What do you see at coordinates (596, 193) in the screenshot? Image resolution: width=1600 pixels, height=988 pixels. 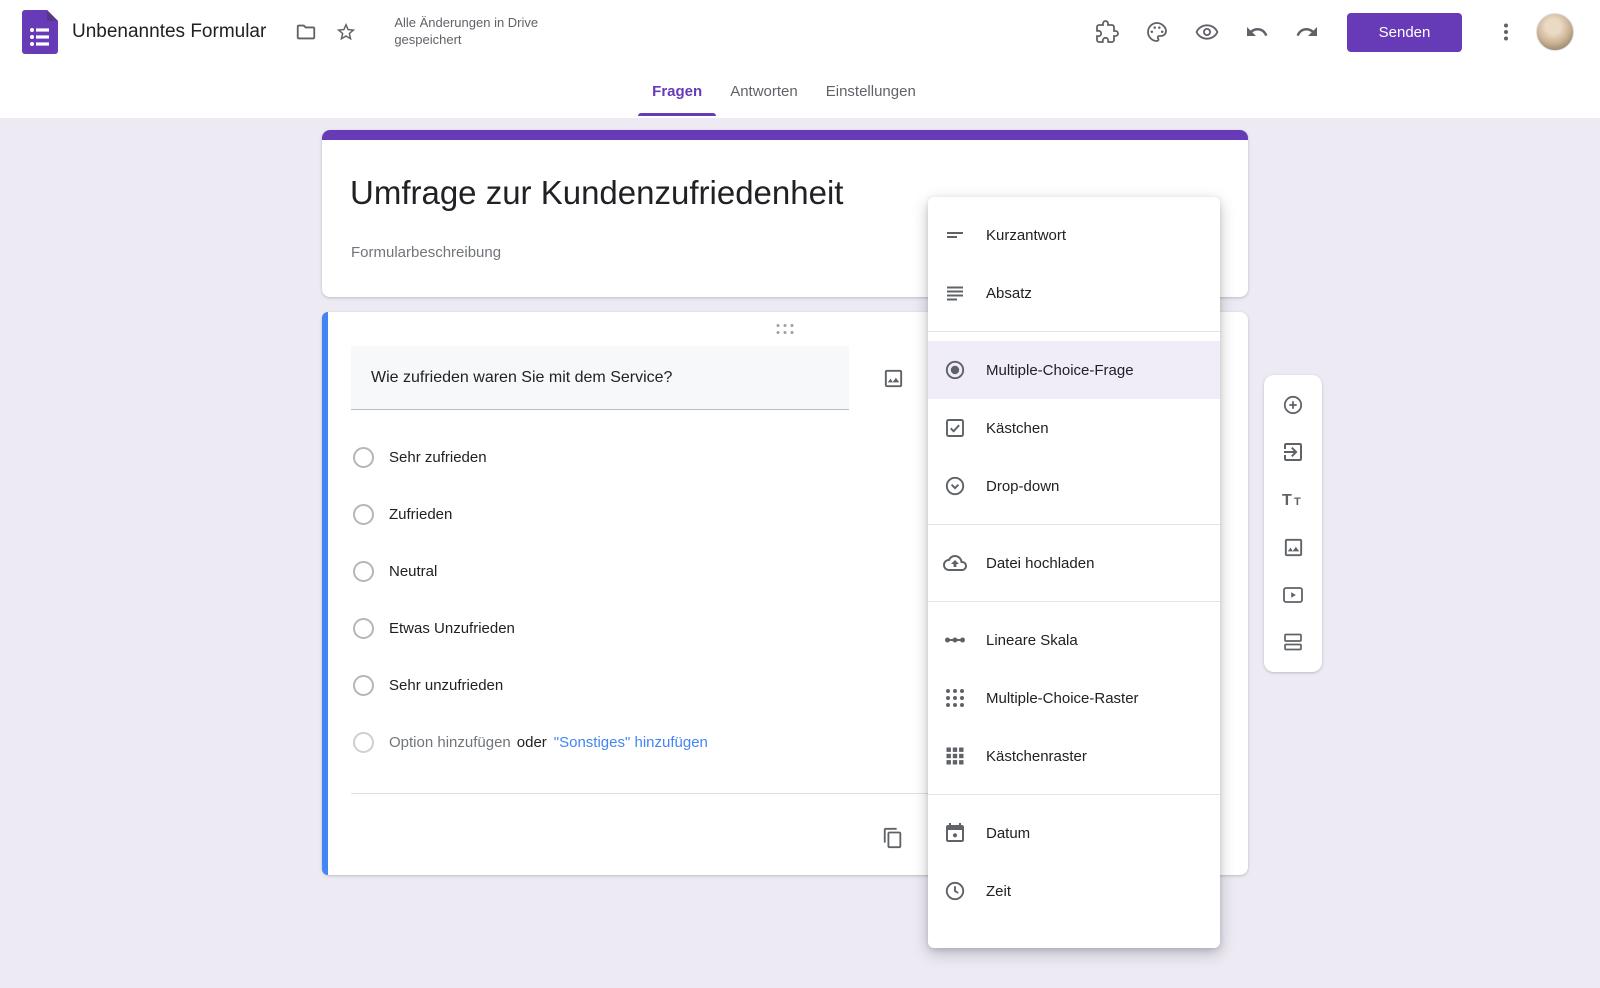 I see `form-title: Umfrage zur Kundenzufriedenheit` at bounding box center [596, 193].